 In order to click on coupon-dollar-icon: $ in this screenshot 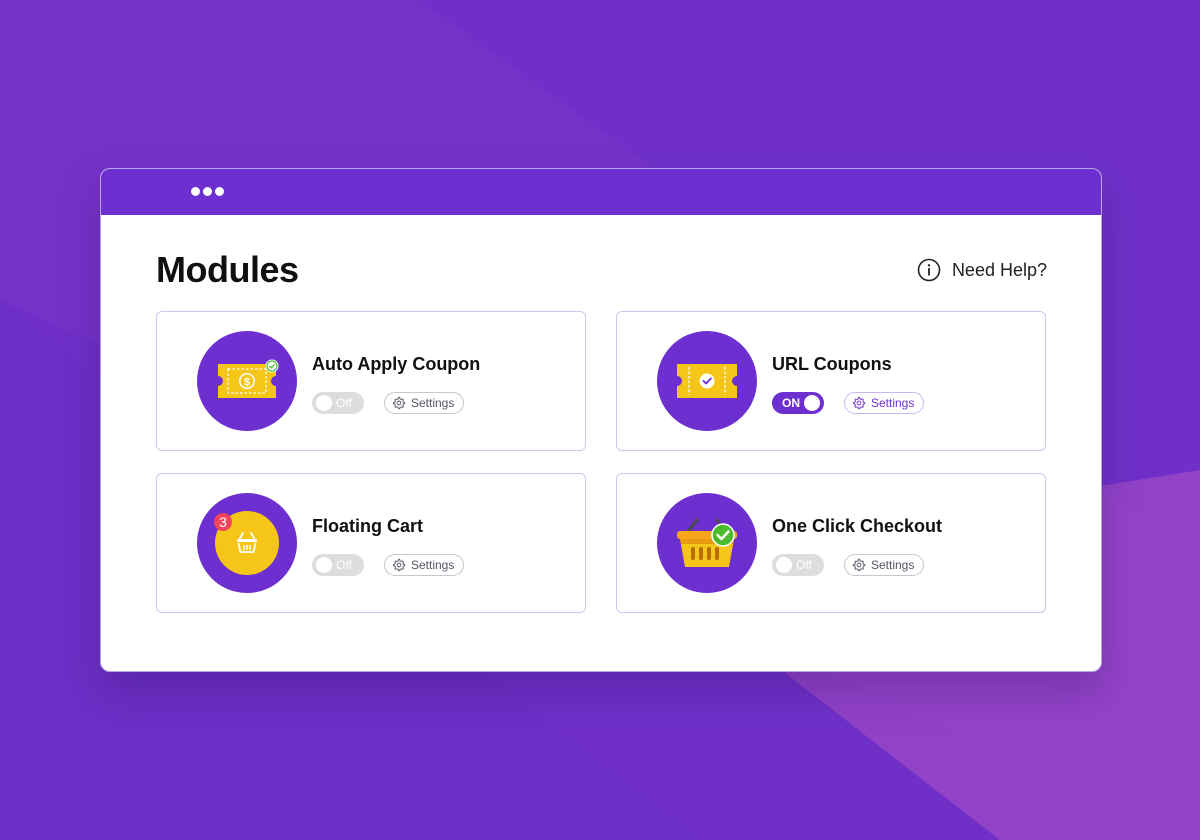, I will do `click(247, 381)`.